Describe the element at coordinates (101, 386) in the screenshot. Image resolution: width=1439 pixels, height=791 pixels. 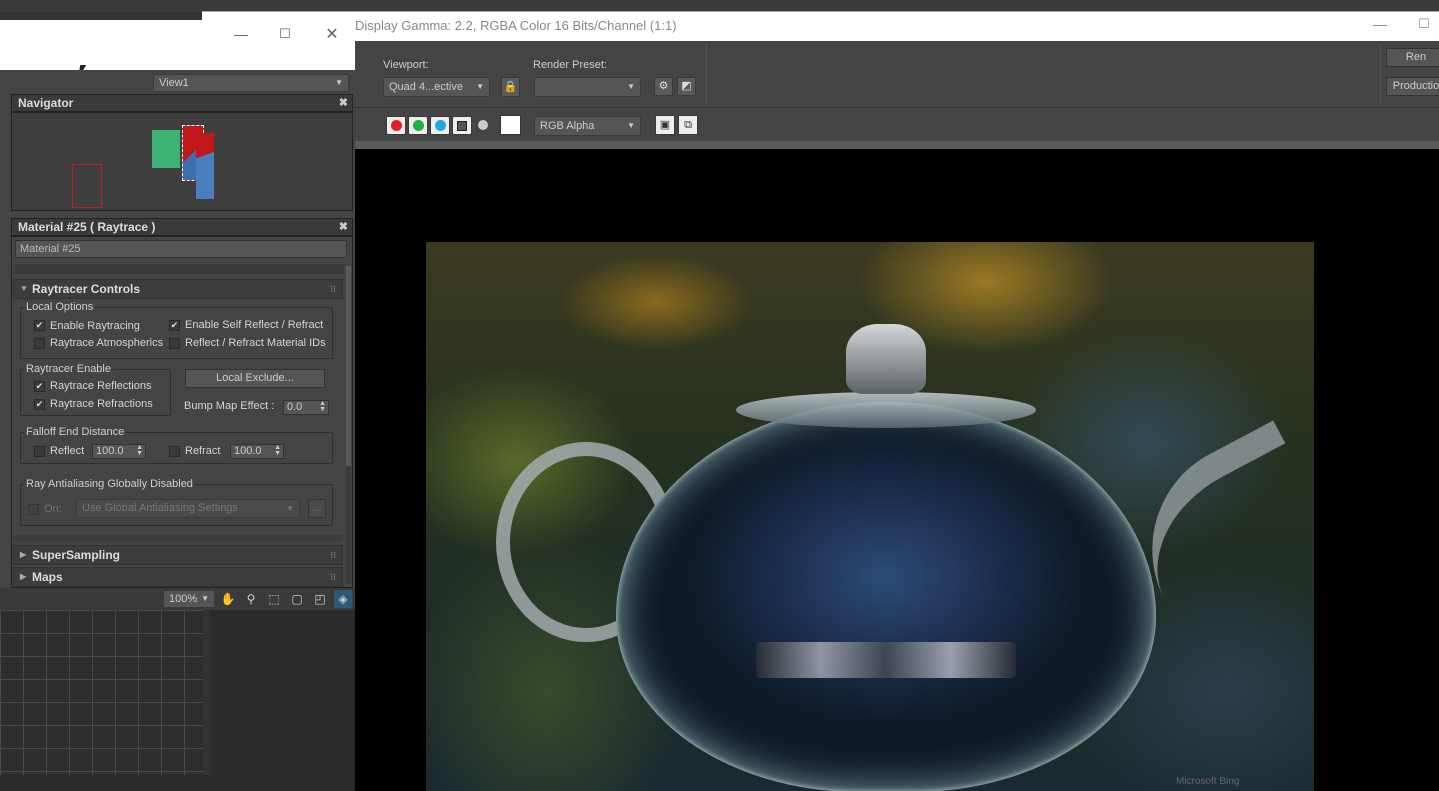
I see `raytrace-reflections-label: Raytrace Reflections` at that location.